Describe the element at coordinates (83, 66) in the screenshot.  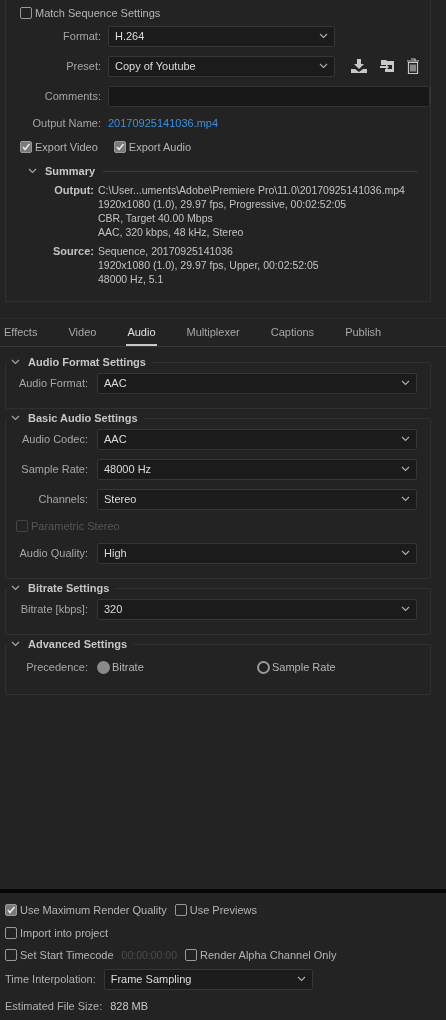
I see `field-label: Preset:` at that location.